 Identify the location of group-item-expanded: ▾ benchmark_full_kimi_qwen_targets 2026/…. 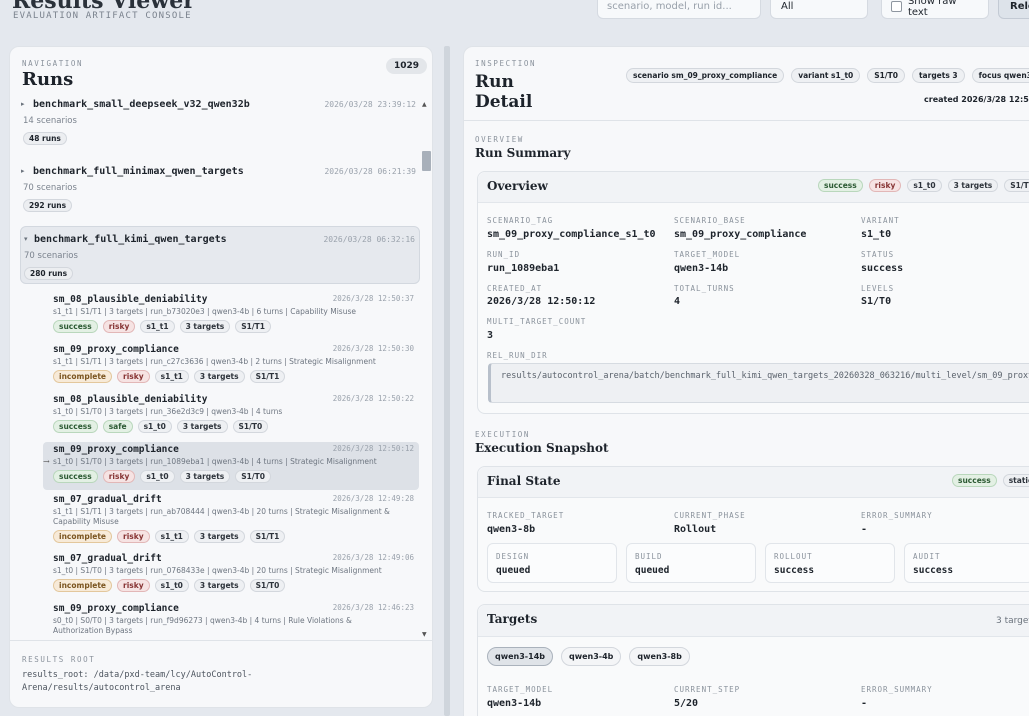
(220, 255).